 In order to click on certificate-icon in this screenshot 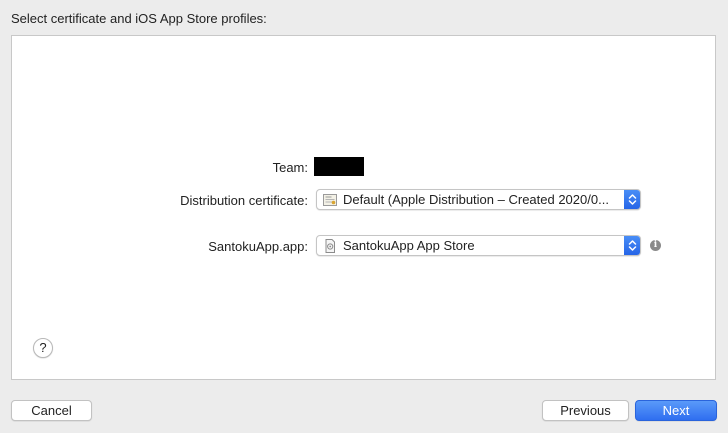, I will do `click(330, 199)`.